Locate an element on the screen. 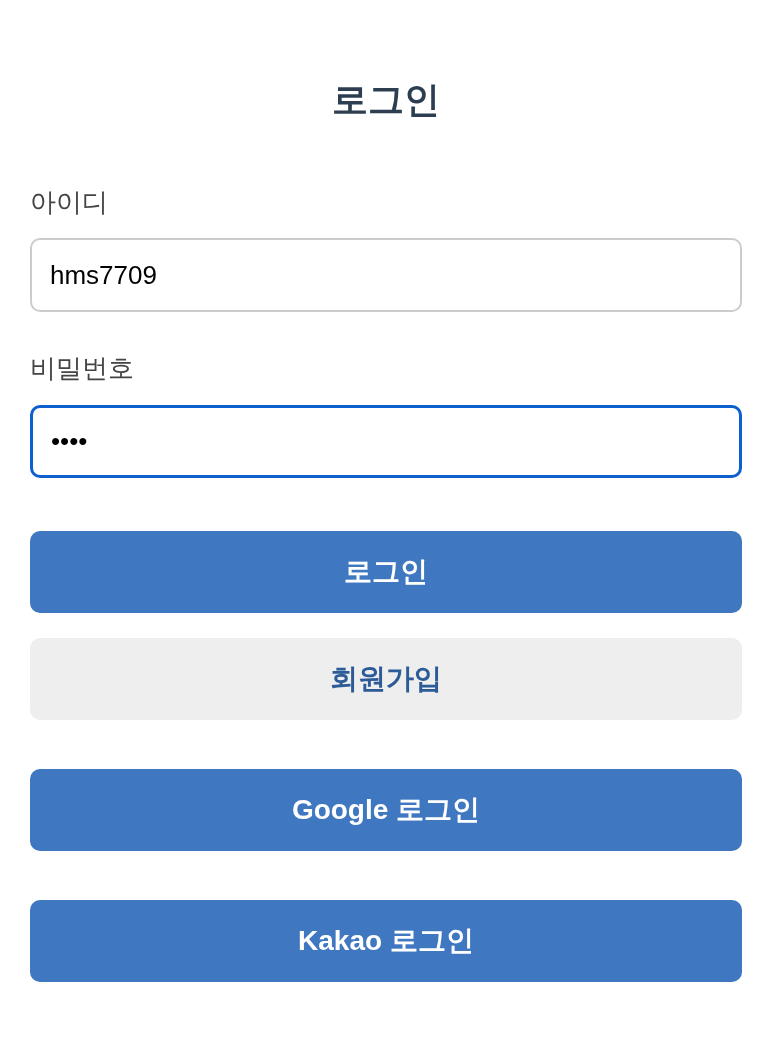 The width and height of the screenshot is (772, 1062). signup-button: 회원가입 is located at coordinates (386, 679).